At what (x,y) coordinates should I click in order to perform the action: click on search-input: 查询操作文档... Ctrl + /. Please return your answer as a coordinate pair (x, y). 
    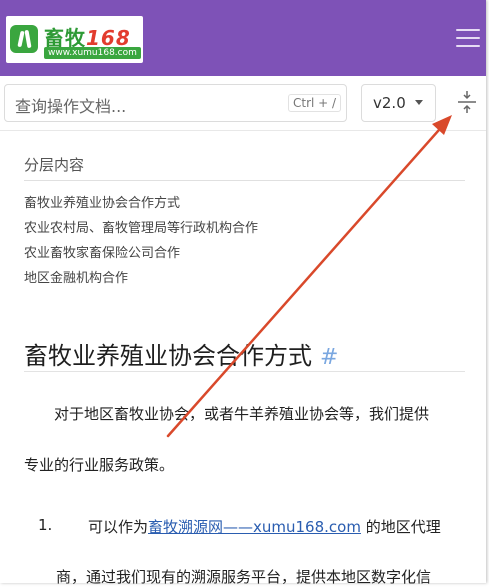
    Looking at the image, I should click on (175, 103).